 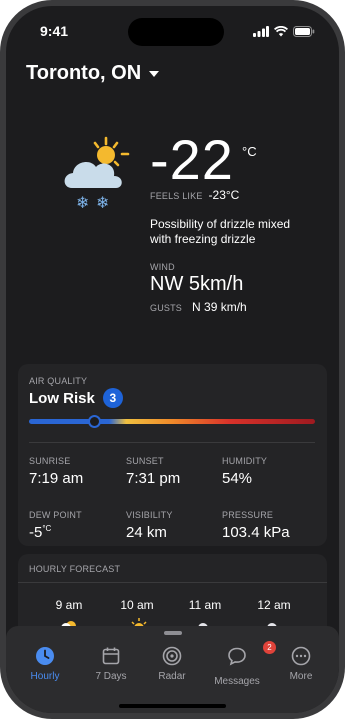 I want to click on status-bar: 9:41, so click(x=172, y=30).